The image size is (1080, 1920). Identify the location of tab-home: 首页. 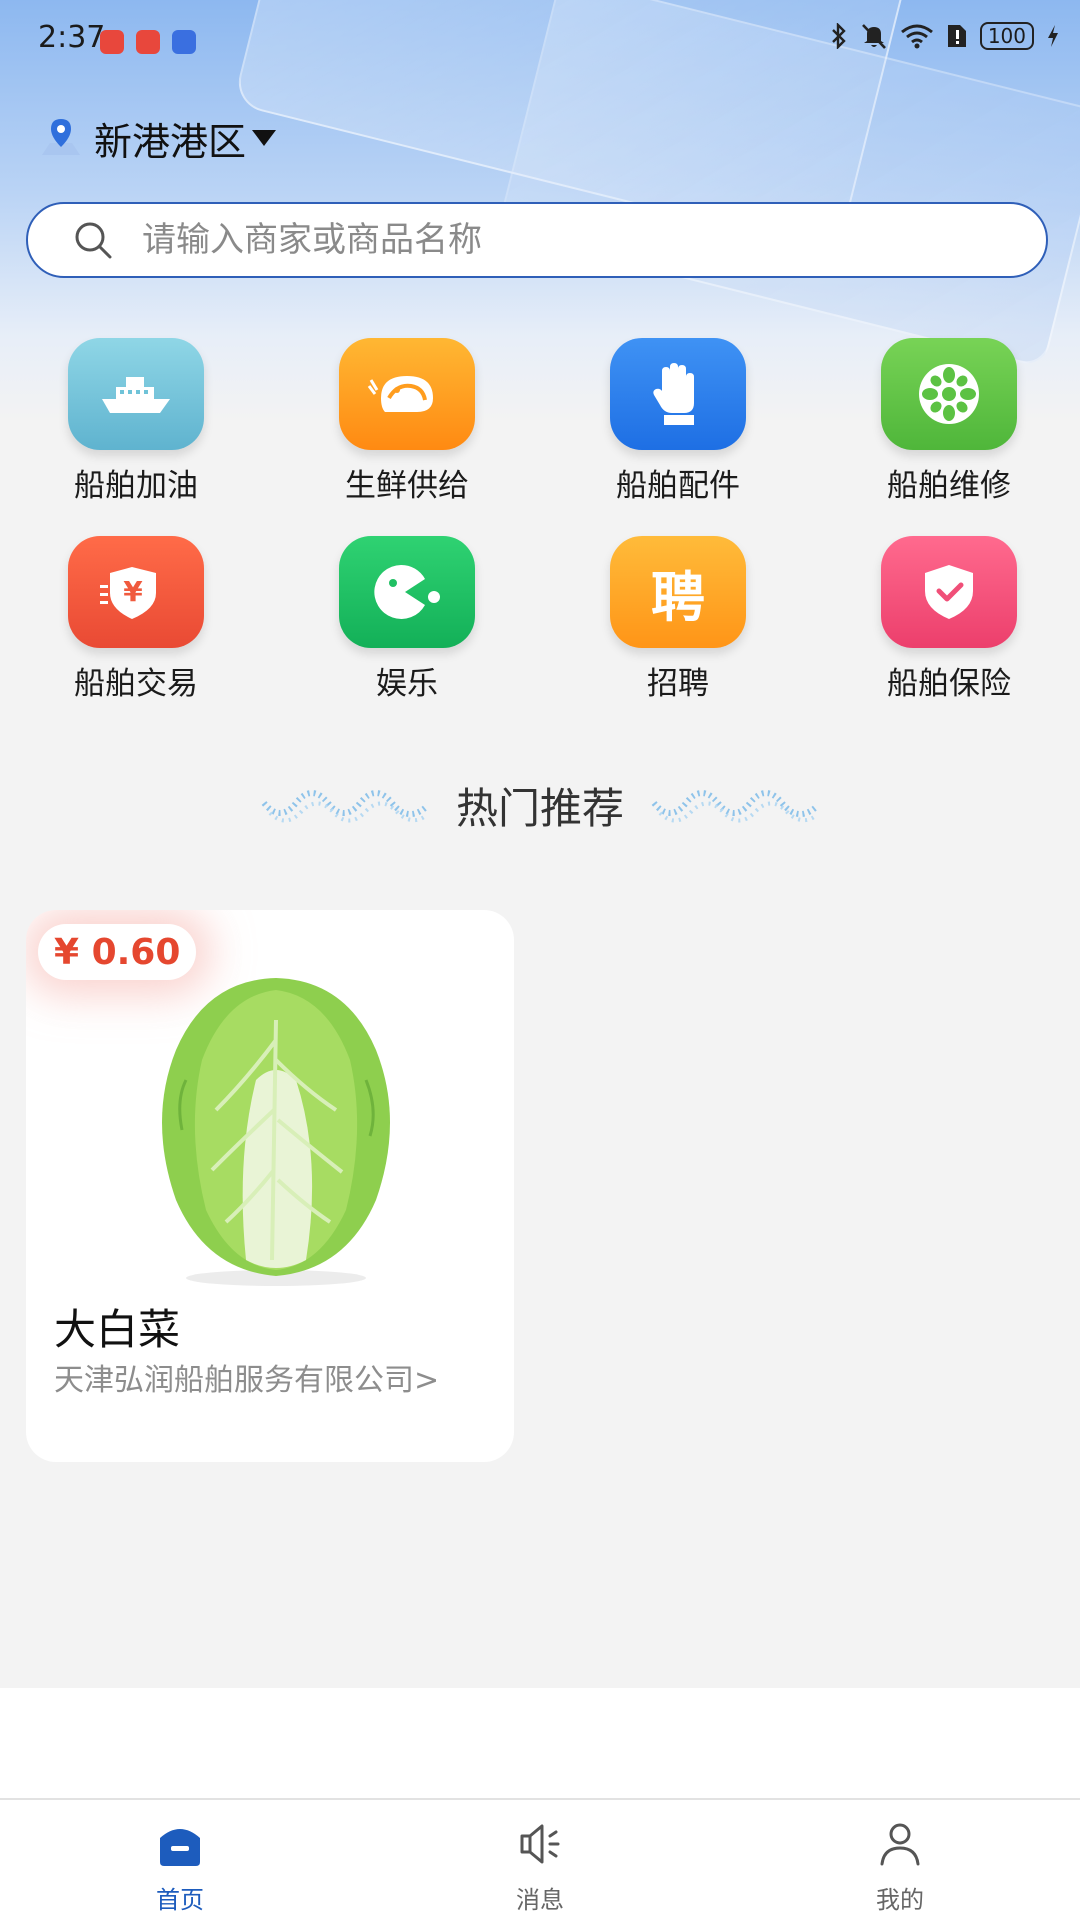
(180, 1860).